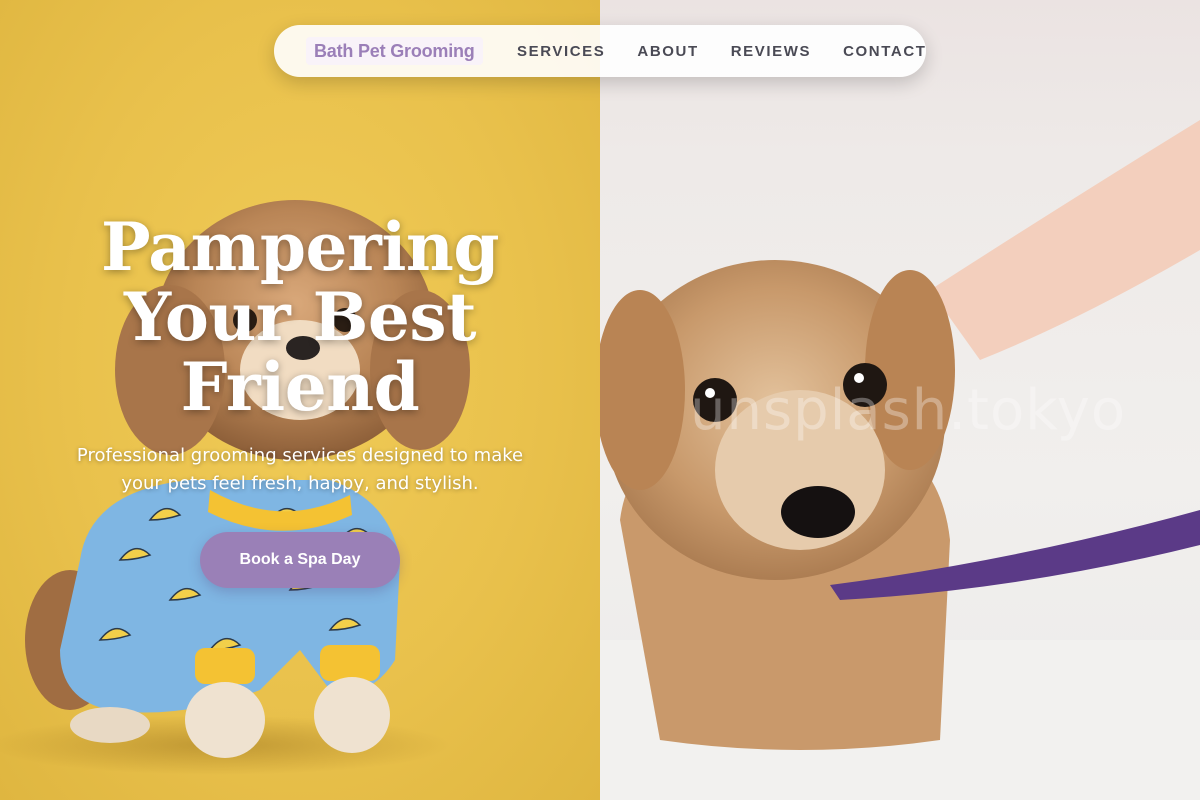 The height and width of the screenshot is (800, 1200). Describe the element at coordinates (771, 51) in the screenshot. I see `nav-link-reviews: REVIEWS` at that location.